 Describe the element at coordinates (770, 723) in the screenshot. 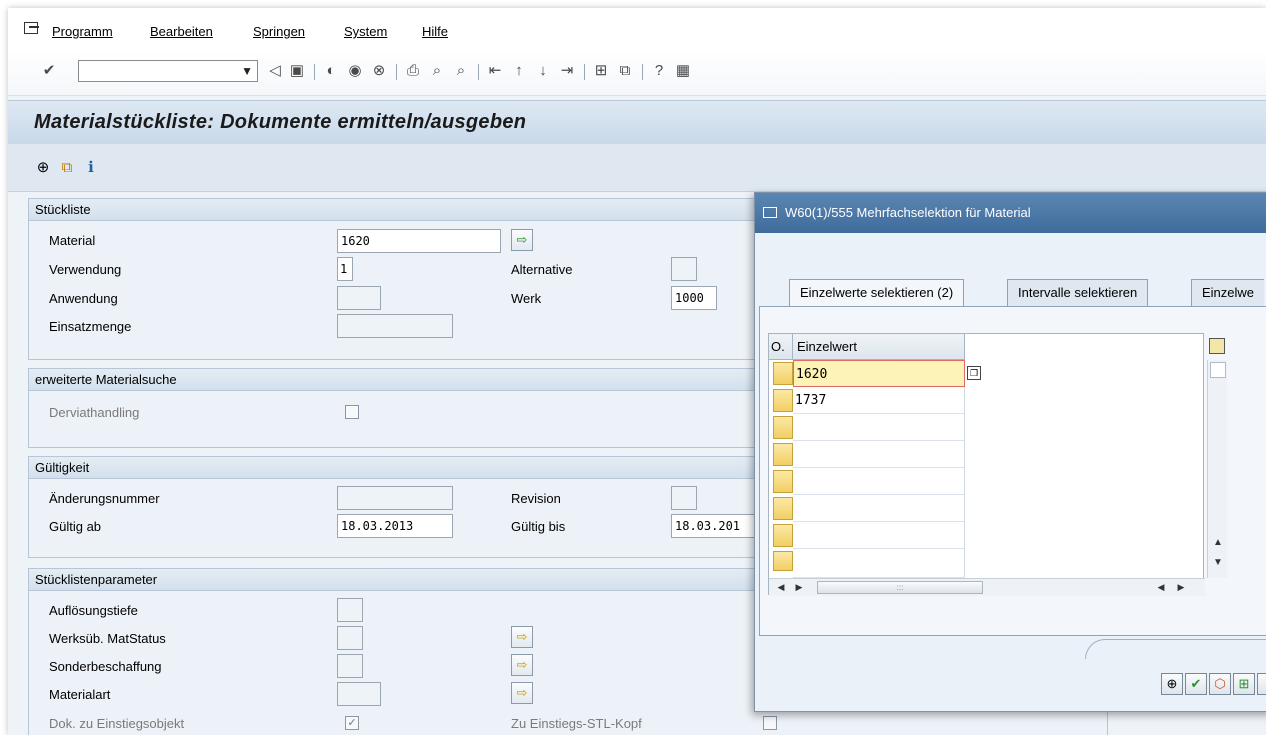

I see `zu-einstiegs-stl-kopf-checkbox` at that location.